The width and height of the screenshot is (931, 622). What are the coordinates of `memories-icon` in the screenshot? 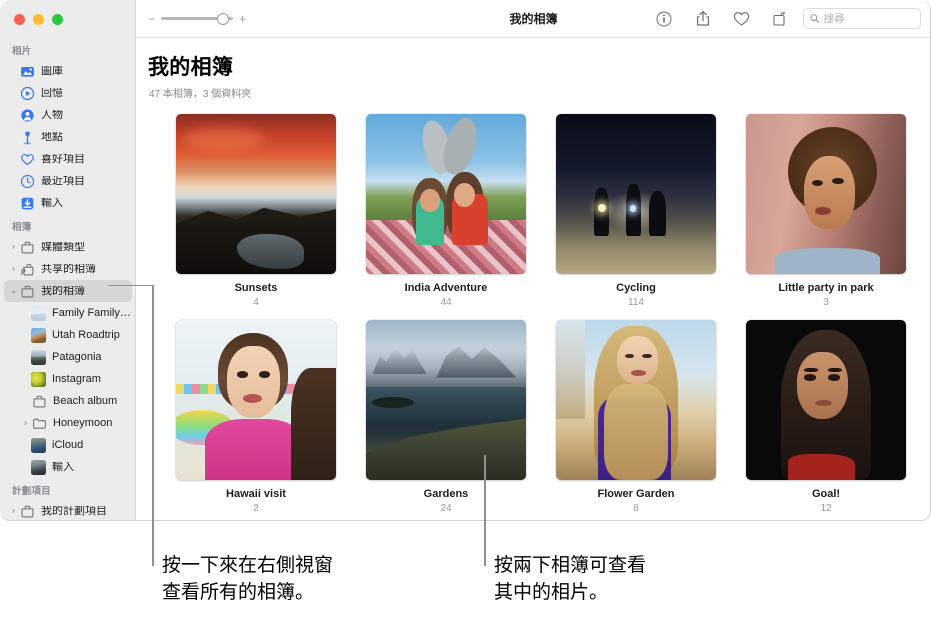 It's located at (27, 93).